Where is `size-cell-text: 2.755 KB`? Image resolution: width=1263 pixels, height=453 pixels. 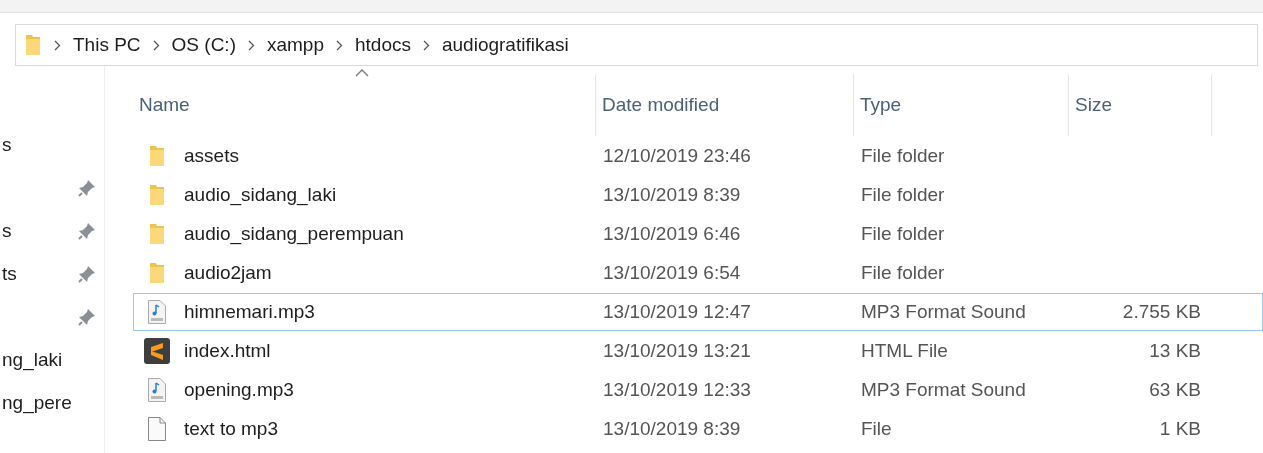
size-cell-text: 2.755 KB is located at coordinates (1161, 312).